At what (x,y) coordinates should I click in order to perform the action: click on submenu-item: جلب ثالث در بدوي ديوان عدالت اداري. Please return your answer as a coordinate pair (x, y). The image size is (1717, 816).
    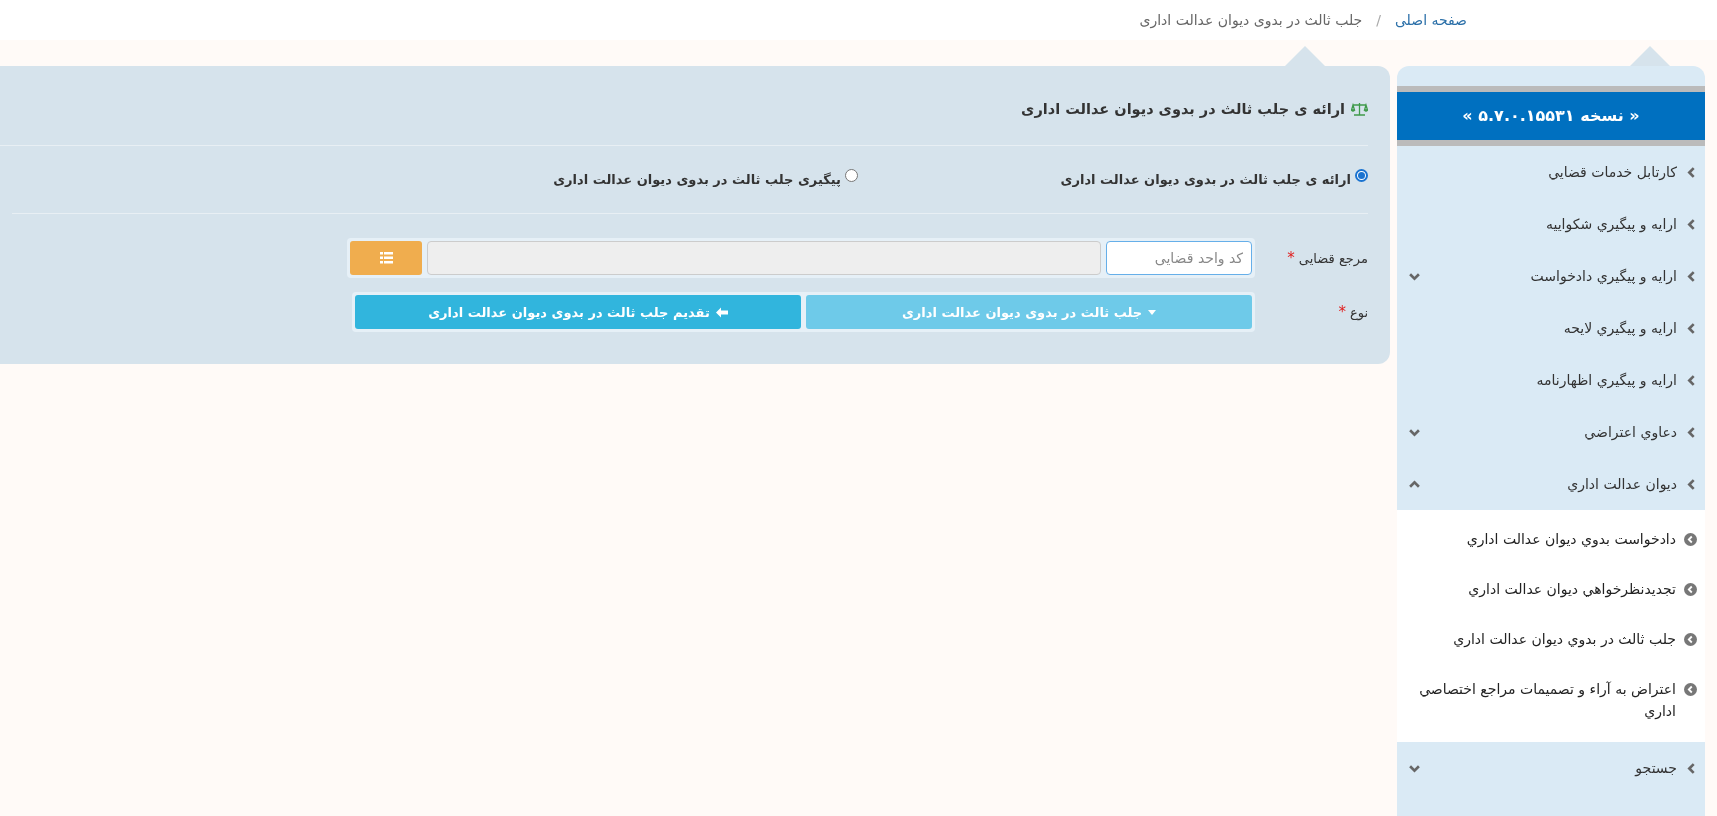
    Looking at the image, I should click on (1551, 639).